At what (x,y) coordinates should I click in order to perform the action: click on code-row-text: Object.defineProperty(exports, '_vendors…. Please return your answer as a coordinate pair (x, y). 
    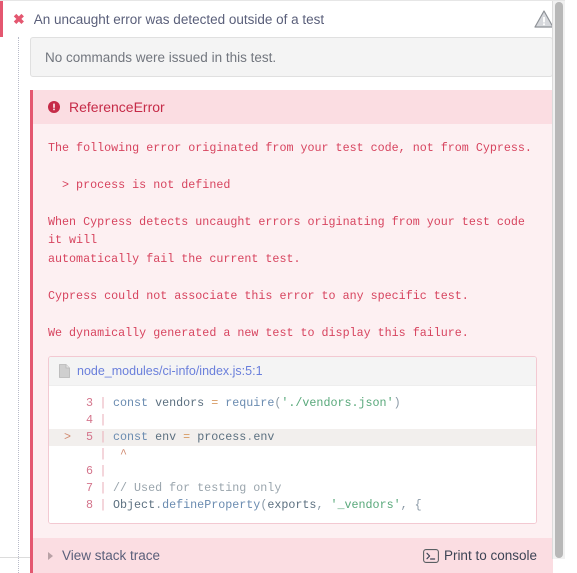
    Looking at the image, I should click on (267, 505).